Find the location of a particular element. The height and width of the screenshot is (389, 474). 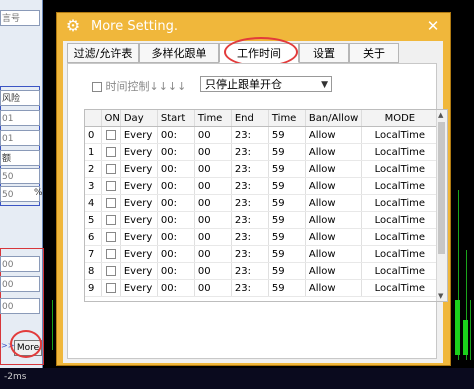

scroll-thumb is located at coordinates (441, 188).